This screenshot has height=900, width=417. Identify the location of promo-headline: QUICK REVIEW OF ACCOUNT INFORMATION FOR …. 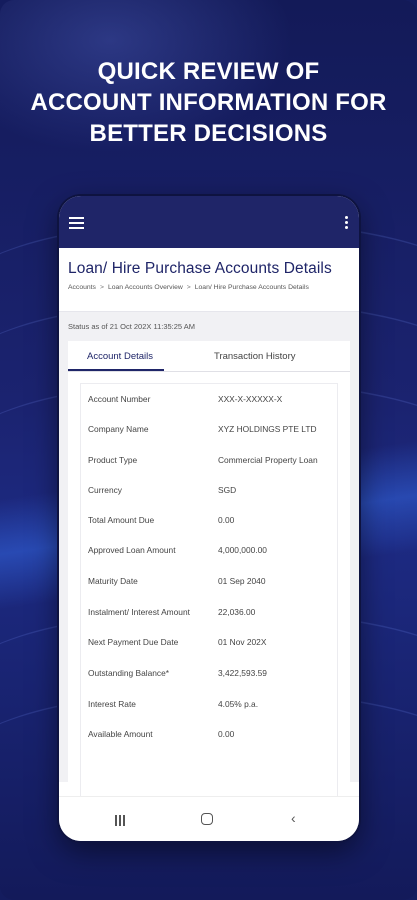
(208, 102).